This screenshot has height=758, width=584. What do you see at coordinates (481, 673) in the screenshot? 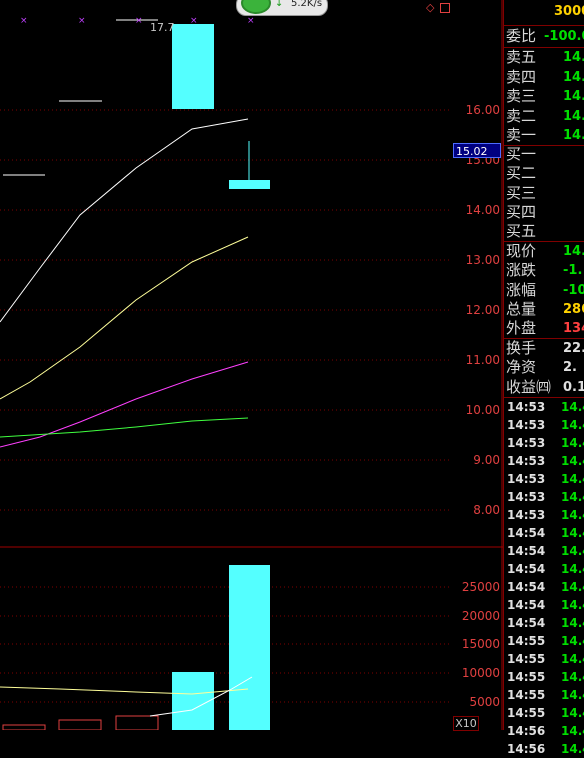
I see `volume-axis-tick: 10000` at bounding box center [481, 673].